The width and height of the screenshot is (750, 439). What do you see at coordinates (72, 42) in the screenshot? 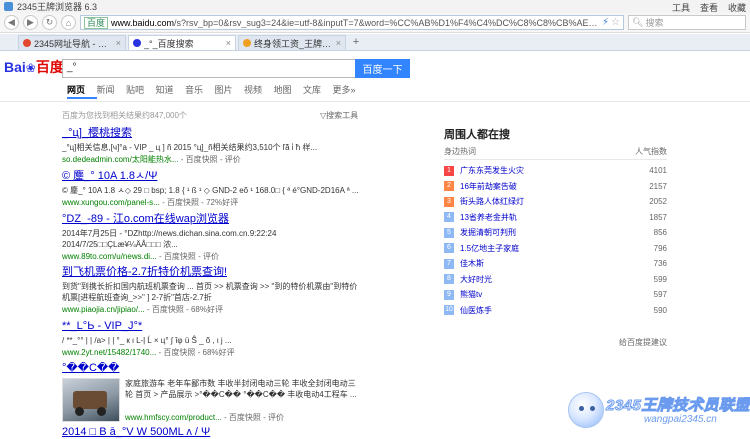
I see `tab-2345-nav: 2345网址导航 - 开创中国百年品牌 ×` at bounding box center [72, 42].